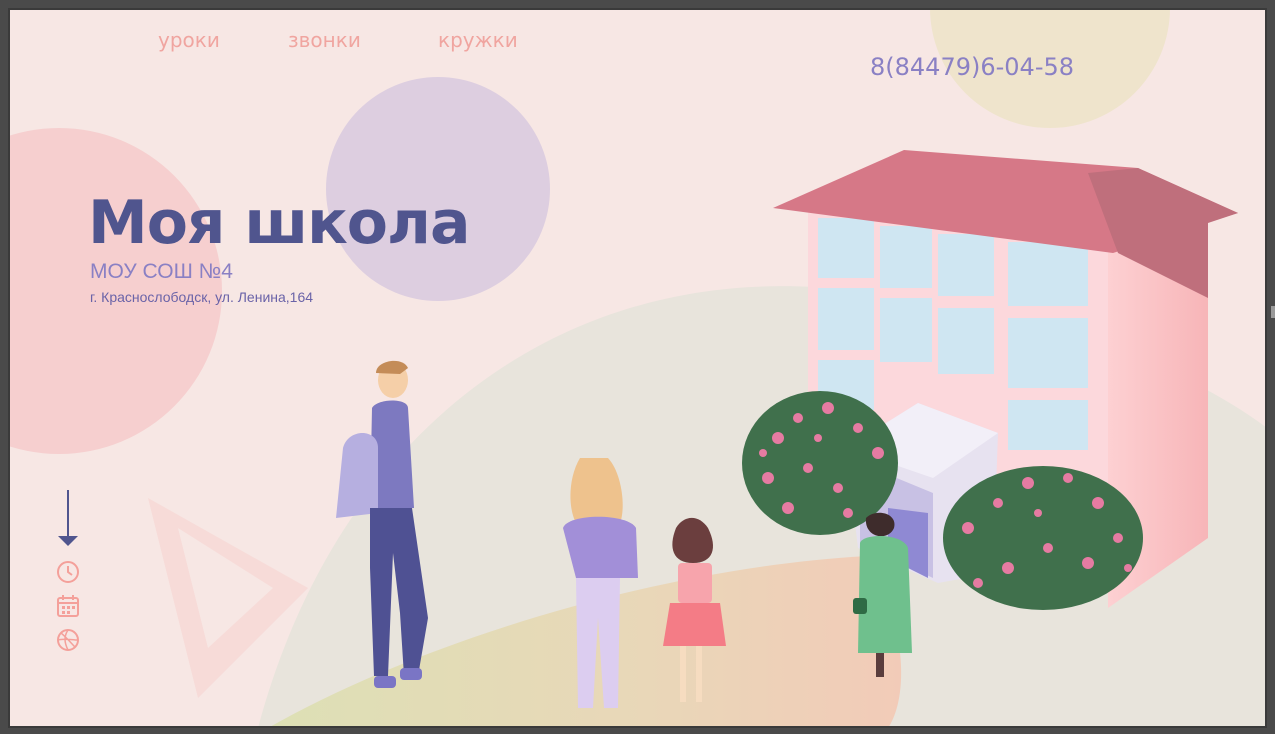 The height and width of the screenshot is (734, 1275). I want to click on clock-icon, so click(68, 572).